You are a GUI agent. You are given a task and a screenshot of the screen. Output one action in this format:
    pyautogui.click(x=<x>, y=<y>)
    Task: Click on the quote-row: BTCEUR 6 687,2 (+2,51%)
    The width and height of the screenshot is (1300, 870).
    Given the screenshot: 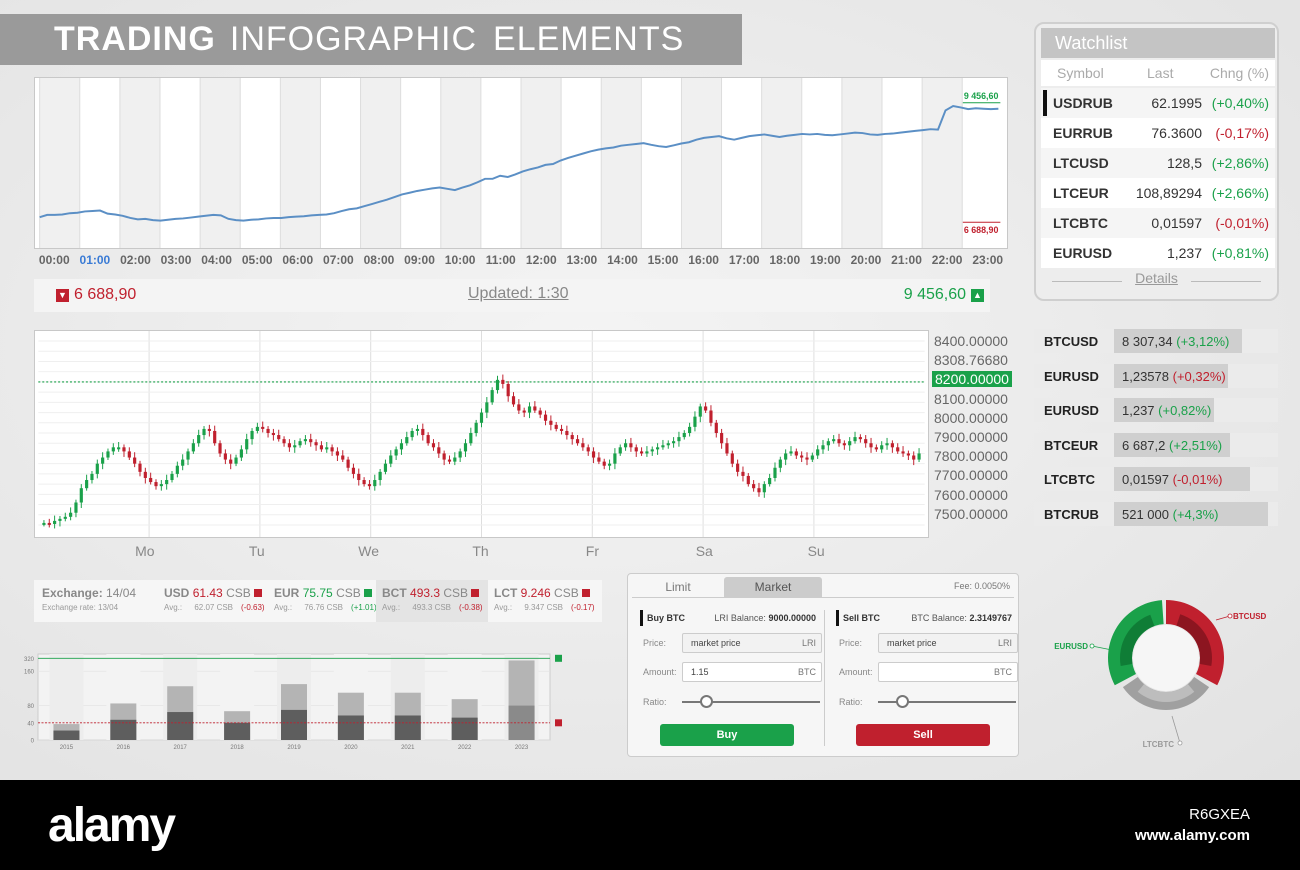 What is the action you would take?
    pyautogui.click(x=1156, y=444)
    